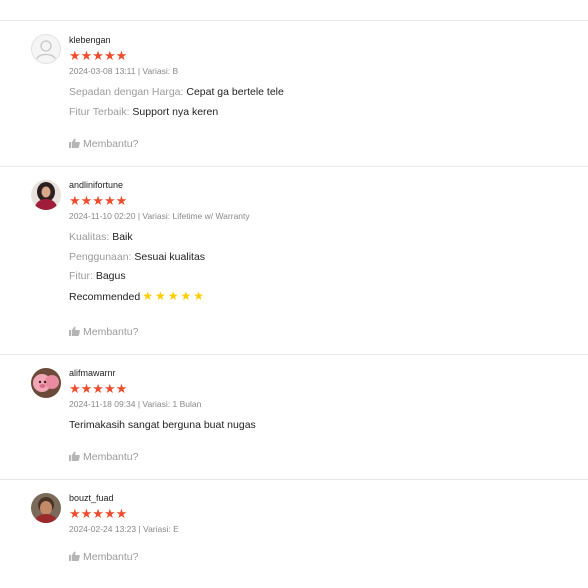  I want to click on top-divider, so click(294, 20).